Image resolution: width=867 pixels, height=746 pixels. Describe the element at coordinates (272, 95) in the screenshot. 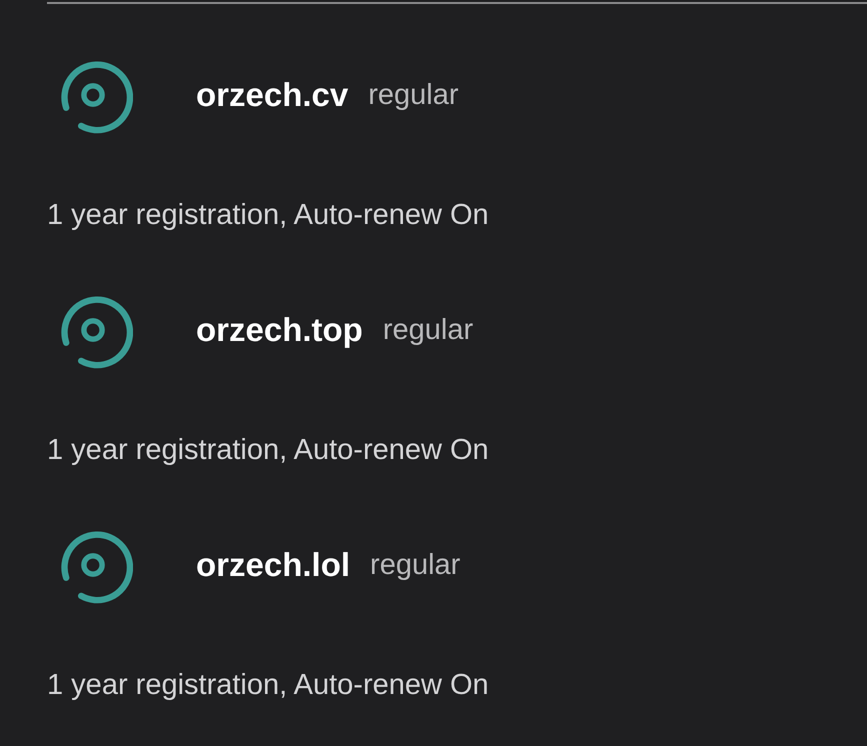

I see `domain-name: orzech.cv` at that location.